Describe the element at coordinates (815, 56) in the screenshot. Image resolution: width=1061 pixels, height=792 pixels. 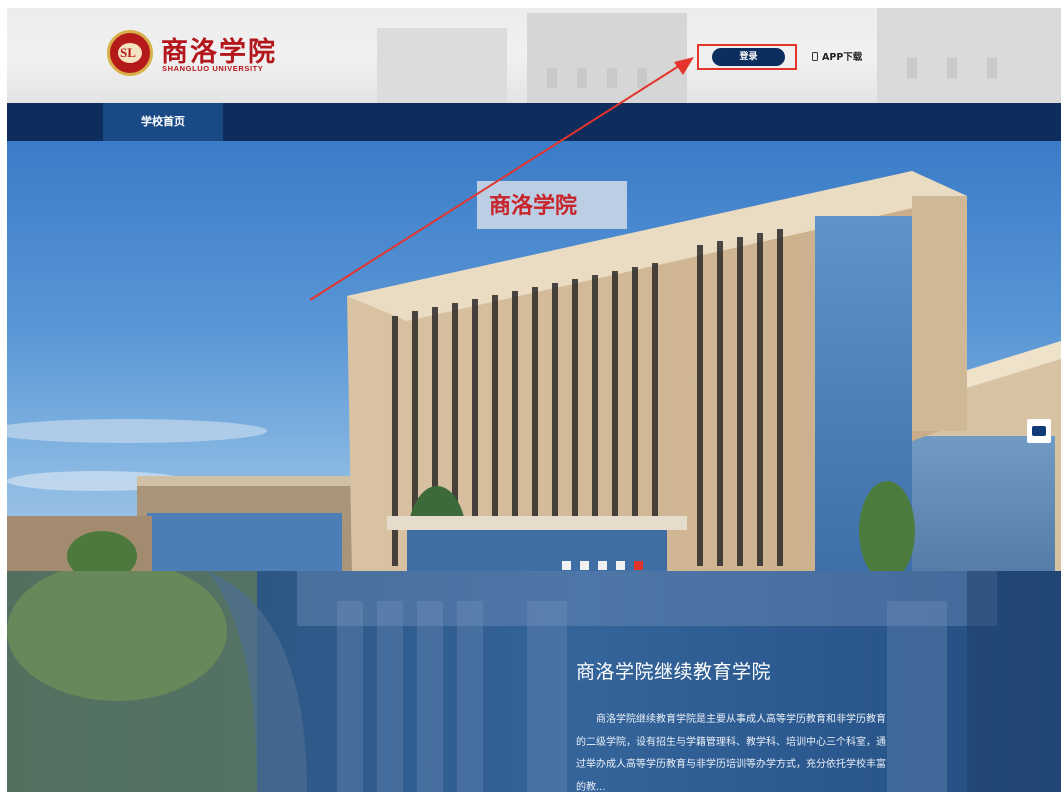
I see `phone-icon` at that location.